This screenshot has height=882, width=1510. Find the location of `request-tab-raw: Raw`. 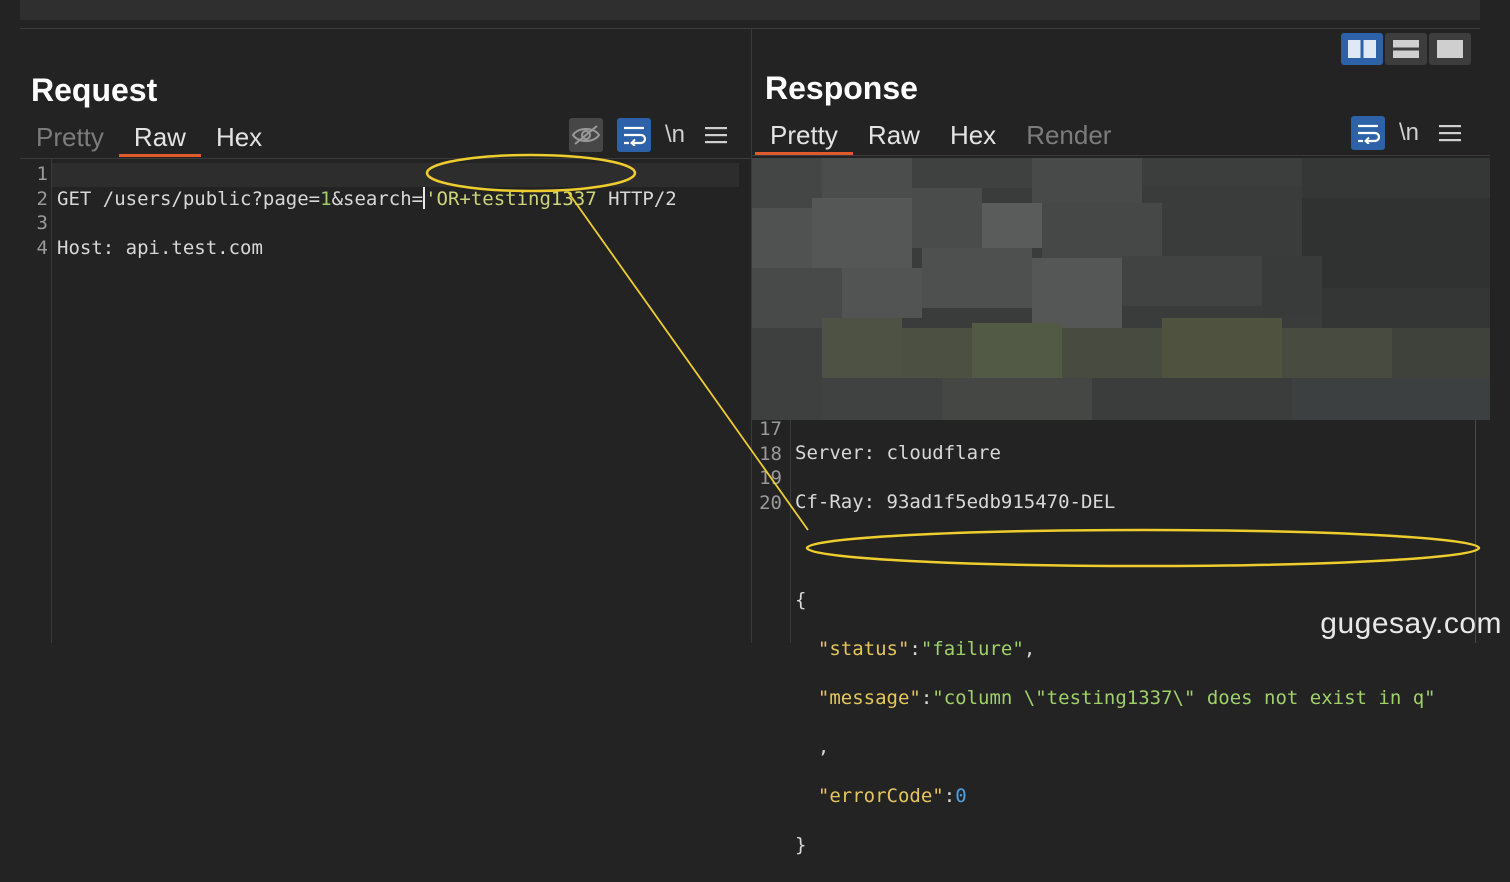

request-tab-raw: Raw is located at coordinates (159, 138).